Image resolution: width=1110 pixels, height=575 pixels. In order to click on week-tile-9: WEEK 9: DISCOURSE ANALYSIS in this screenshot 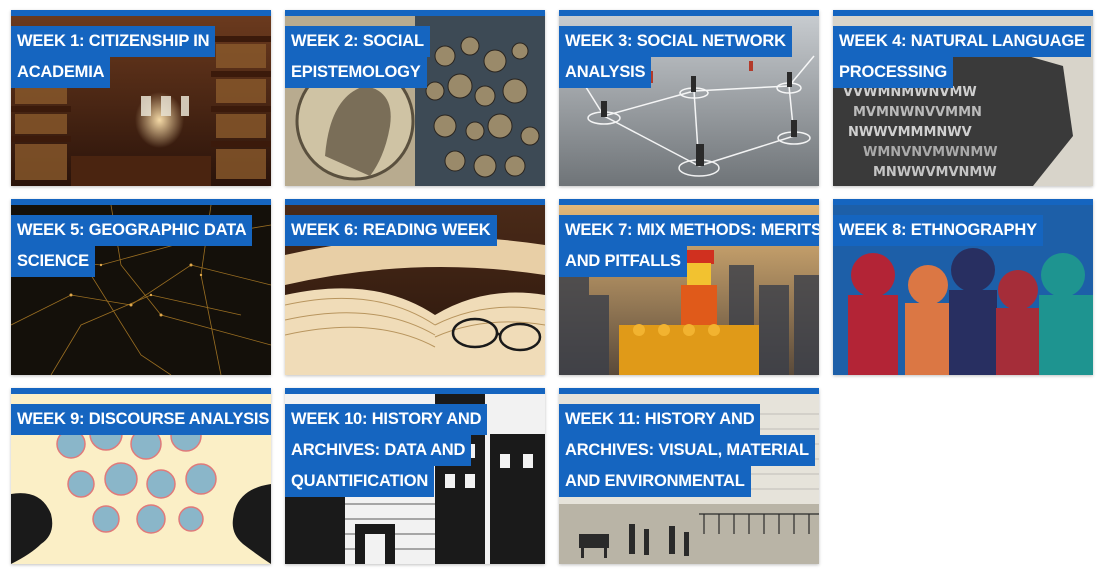, I will do `click(141, 476)`.